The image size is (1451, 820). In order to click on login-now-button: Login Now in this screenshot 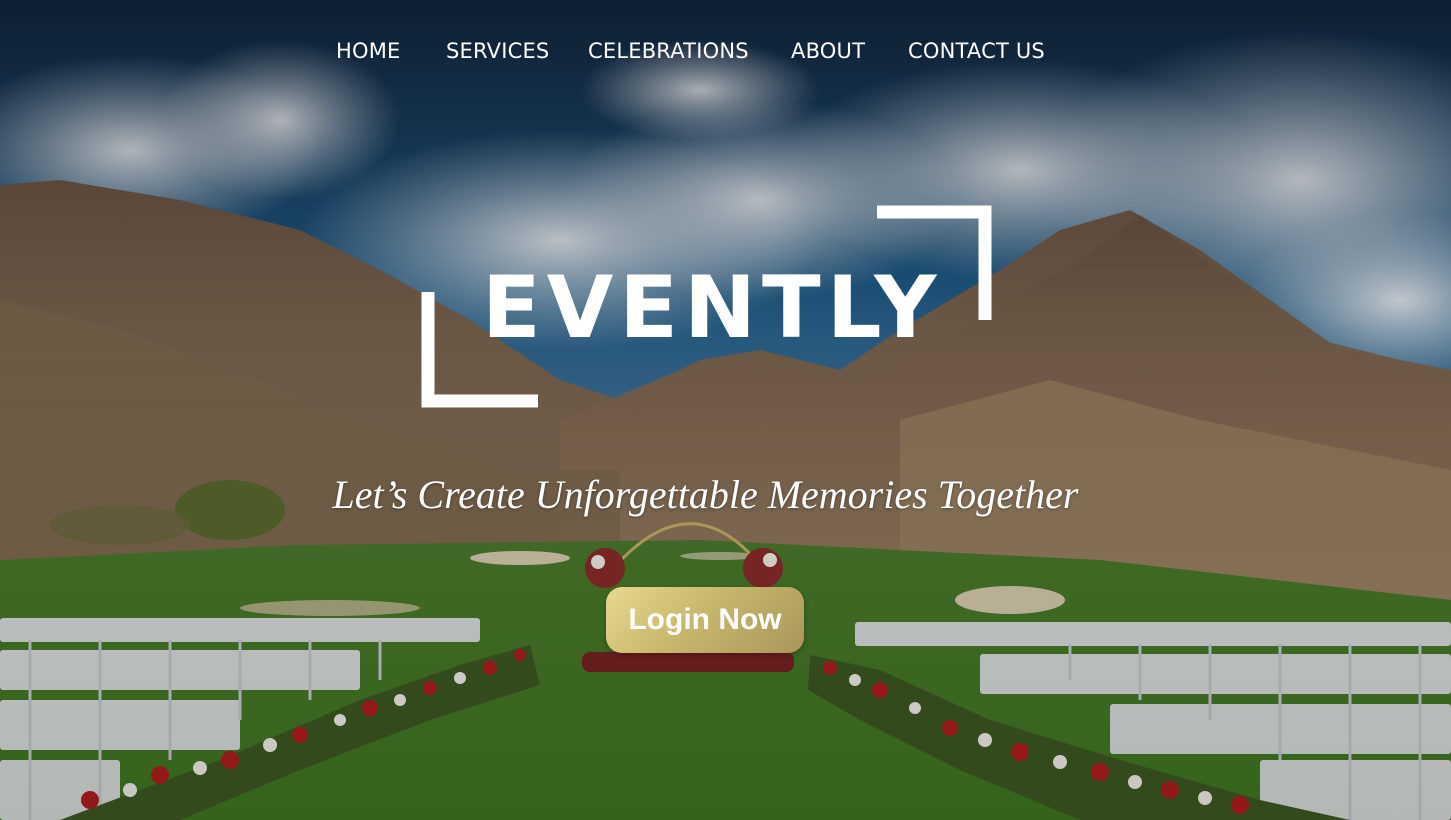, I will do `click(705, 620)`.